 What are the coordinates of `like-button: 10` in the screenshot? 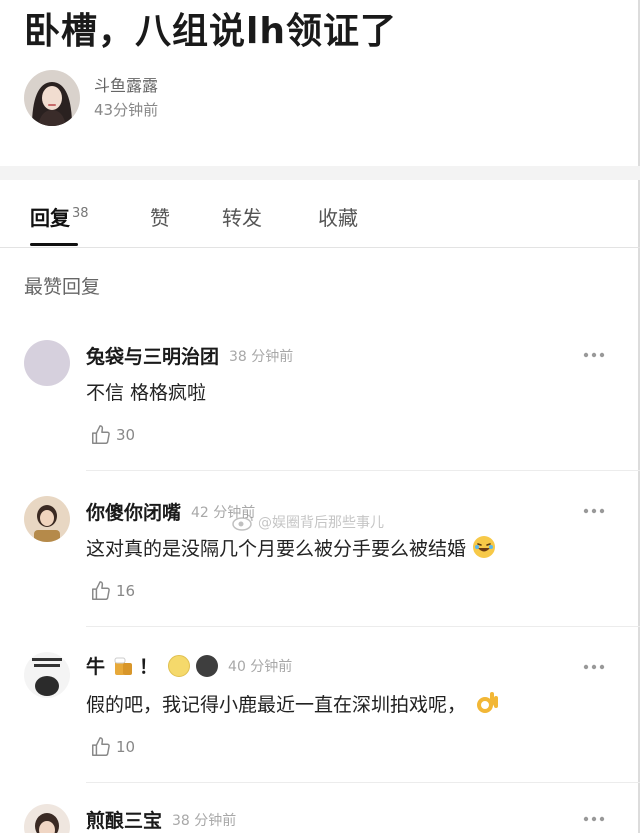 It's located at (112, 747).